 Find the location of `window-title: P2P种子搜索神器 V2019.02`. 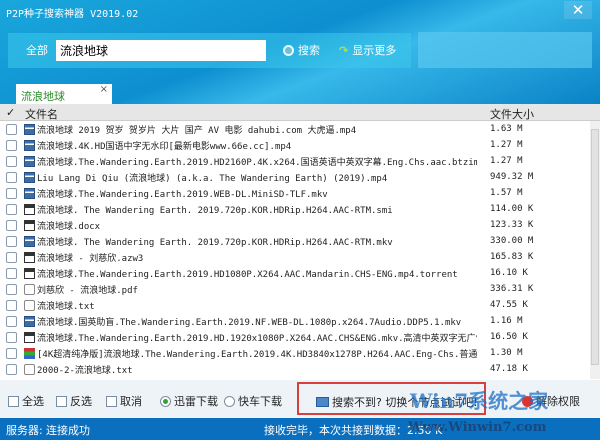

window-title: P2P种子搜索神器 V2019.02 is located at coordinates (72, 14).